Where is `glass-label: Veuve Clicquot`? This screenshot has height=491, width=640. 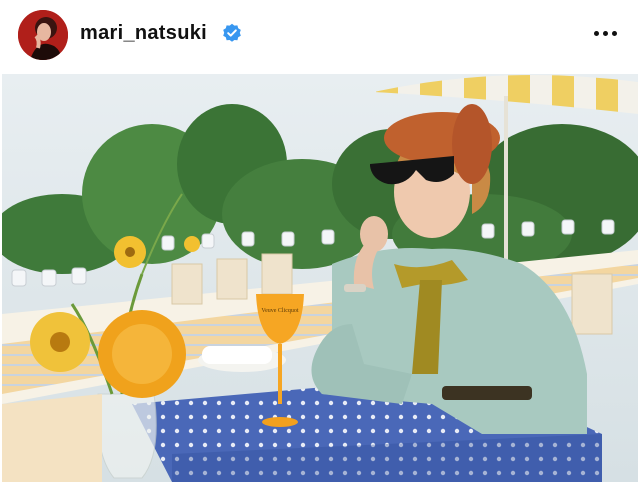
glass-label: Veuve Clicquot is located at coordinates (279, 311).